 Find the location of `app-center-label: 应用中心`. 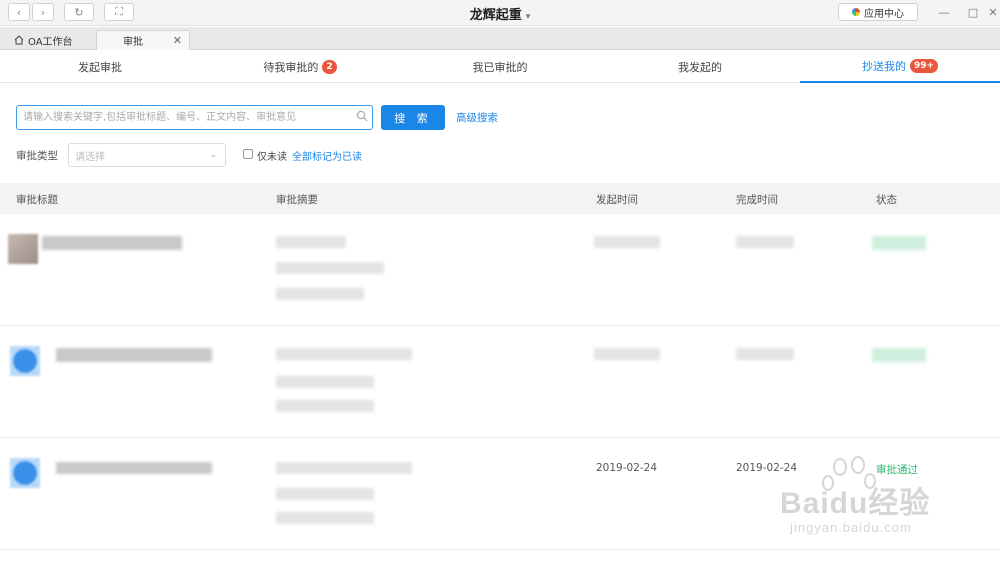

app-center-label: 应用中心 is located at coordinates (884, 14).